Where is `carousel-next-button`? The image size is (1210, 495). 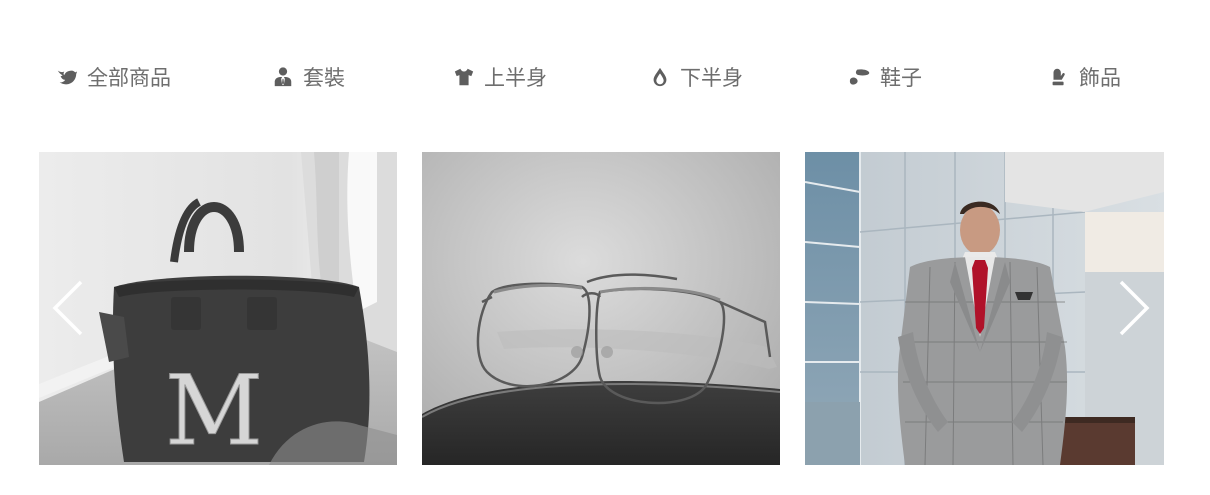 carousel-next-button is located at coordinates (1134, 308).